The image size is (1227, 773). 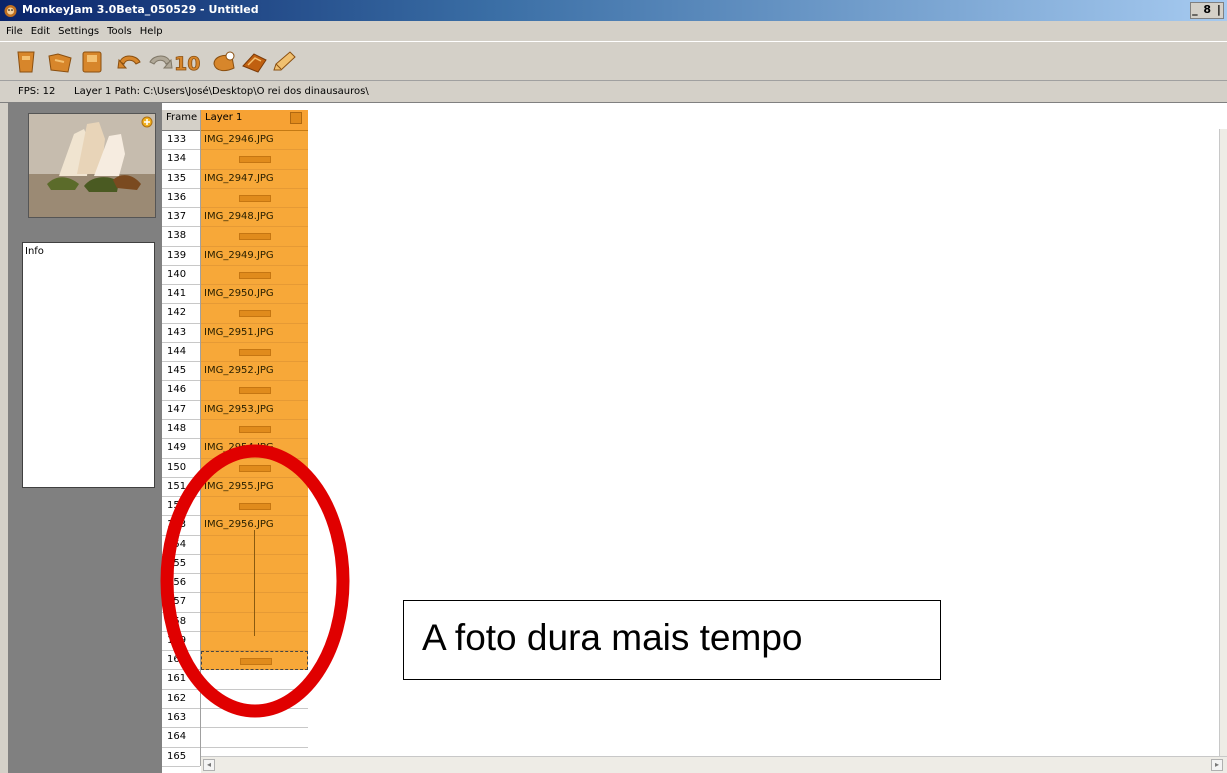 What do you see at coordinates (60, 62) in the screenshot?
I see `open-icon` at bounding box center [60, 62].